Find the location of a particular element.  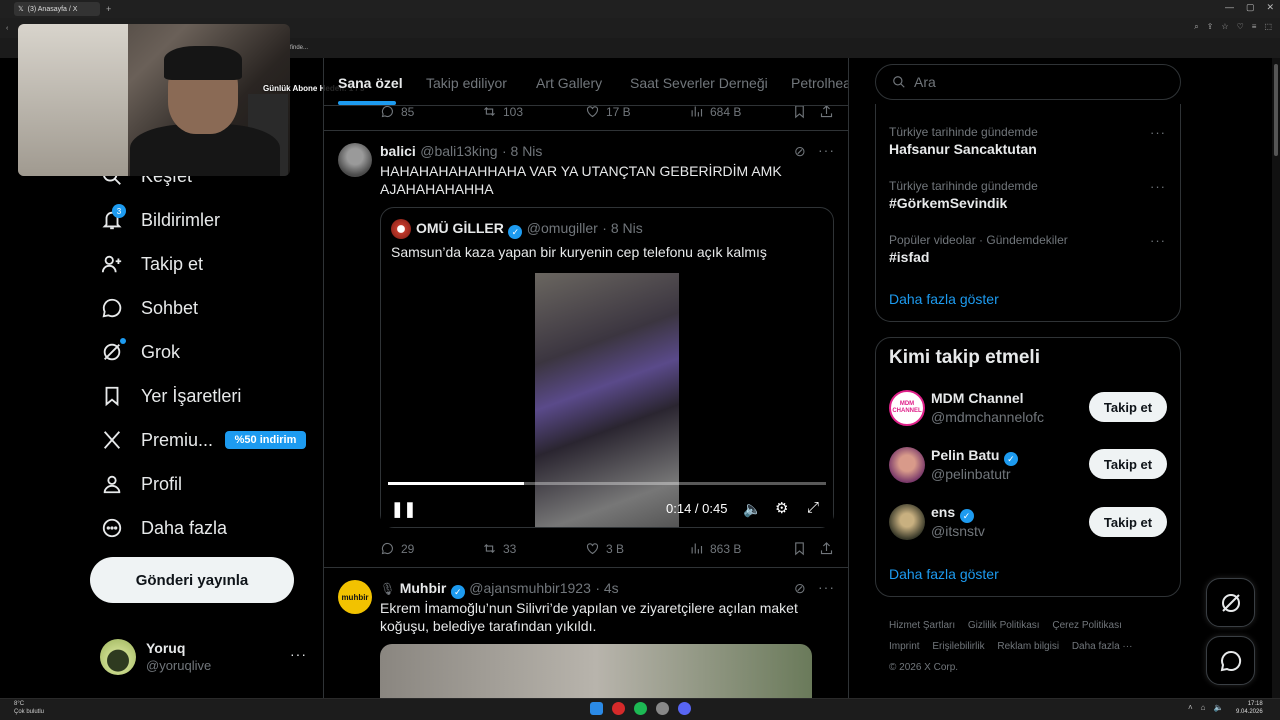

suggested-user-name: ens is located at coordinates (943, 512).